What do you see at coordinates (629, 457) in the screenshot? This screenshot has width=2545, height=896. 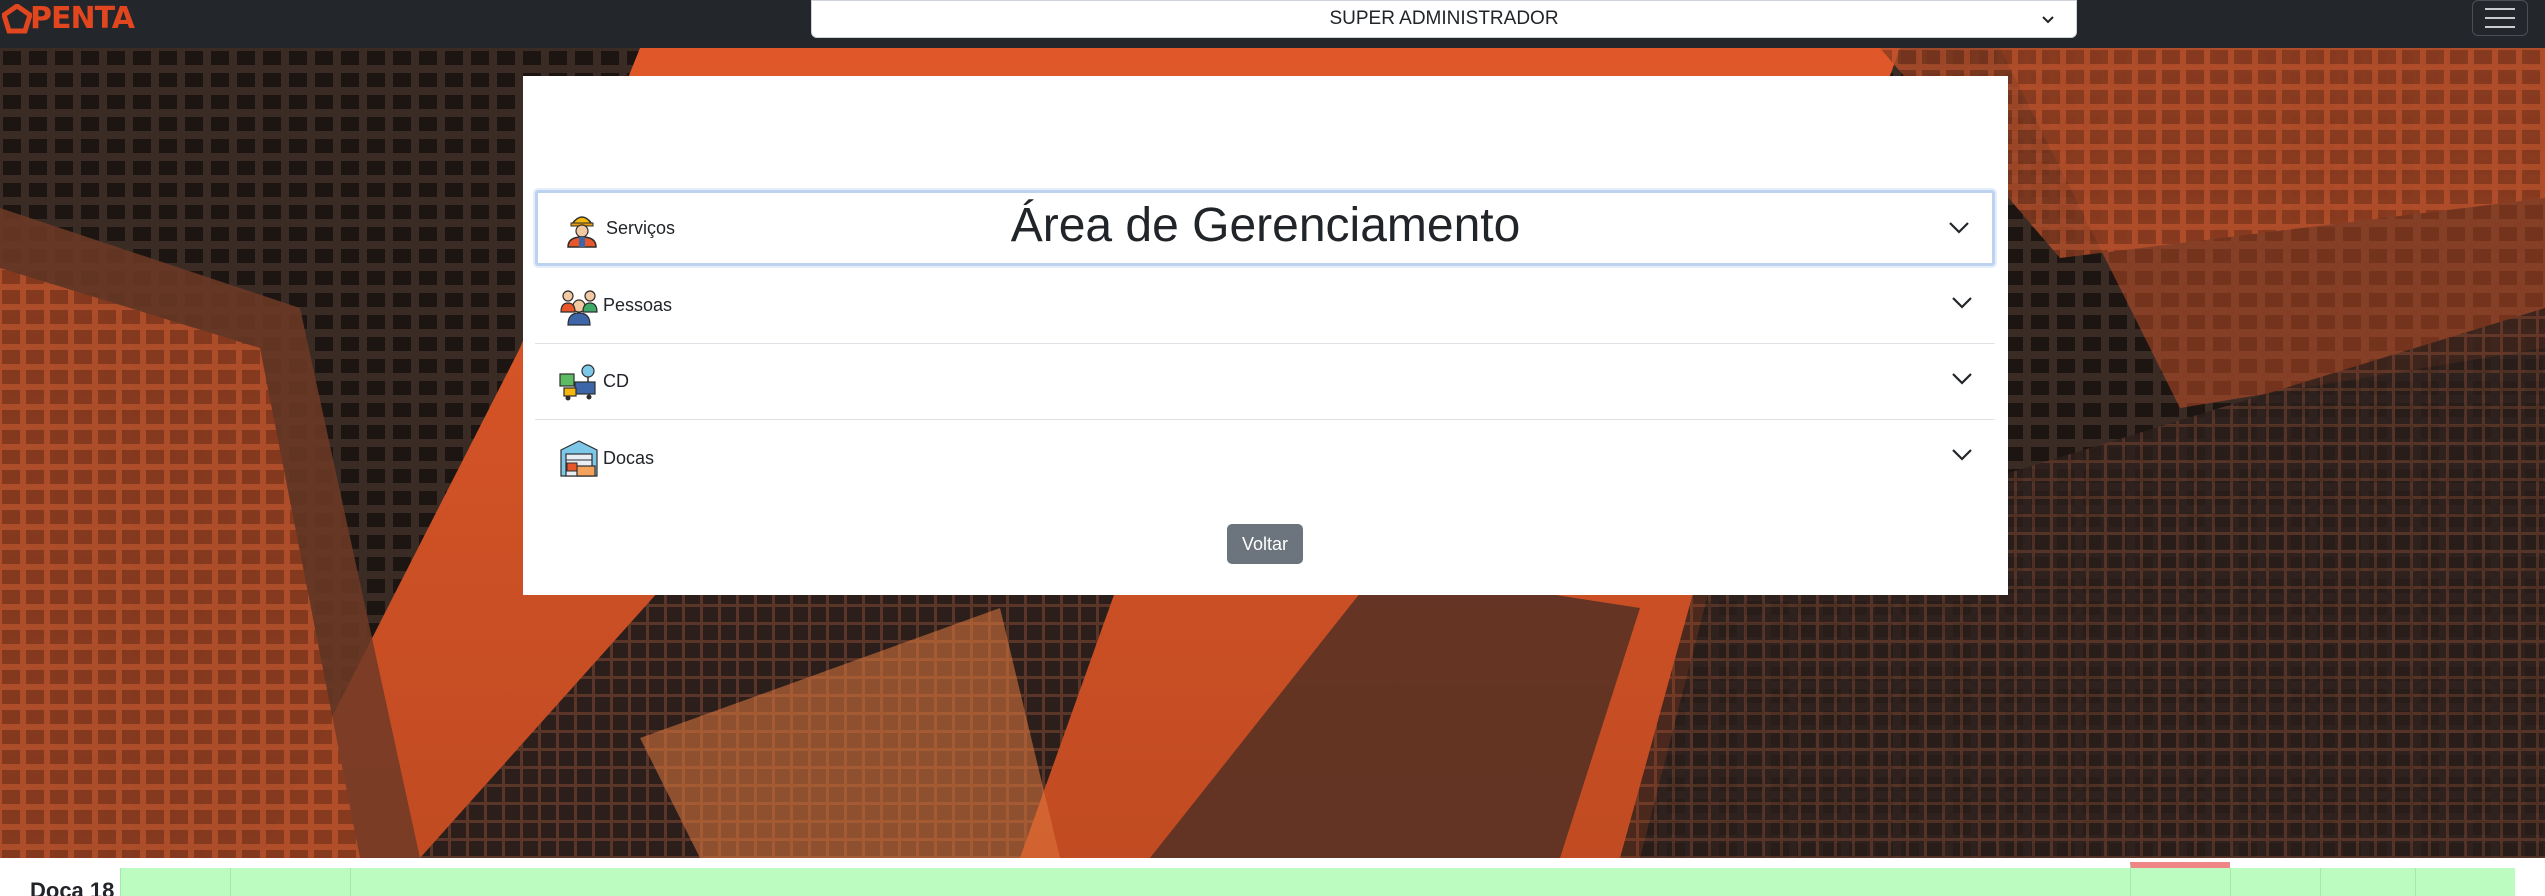 I see `accordion-item-label: Docas` at bounding box center [629, 457].